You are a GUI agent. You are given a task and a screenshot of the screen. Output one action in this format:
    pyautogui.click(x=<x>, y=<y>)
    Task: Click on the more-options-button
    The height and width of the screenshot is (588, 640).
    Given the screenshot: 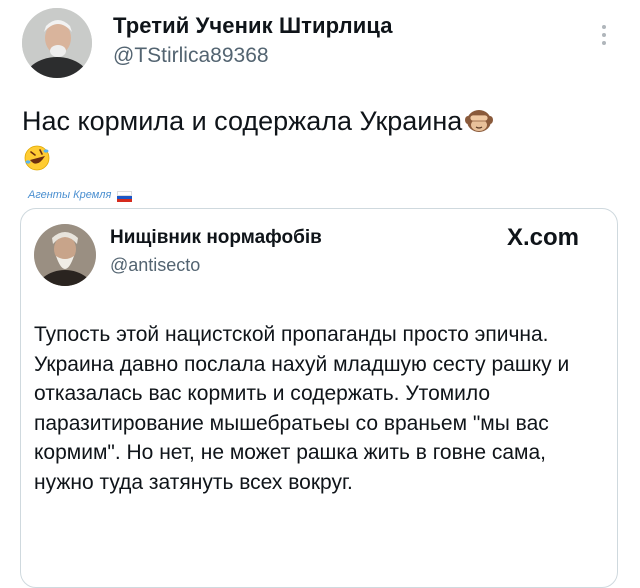 What is the action you would take?
    pyautogui.click(x=604, y=35)
    